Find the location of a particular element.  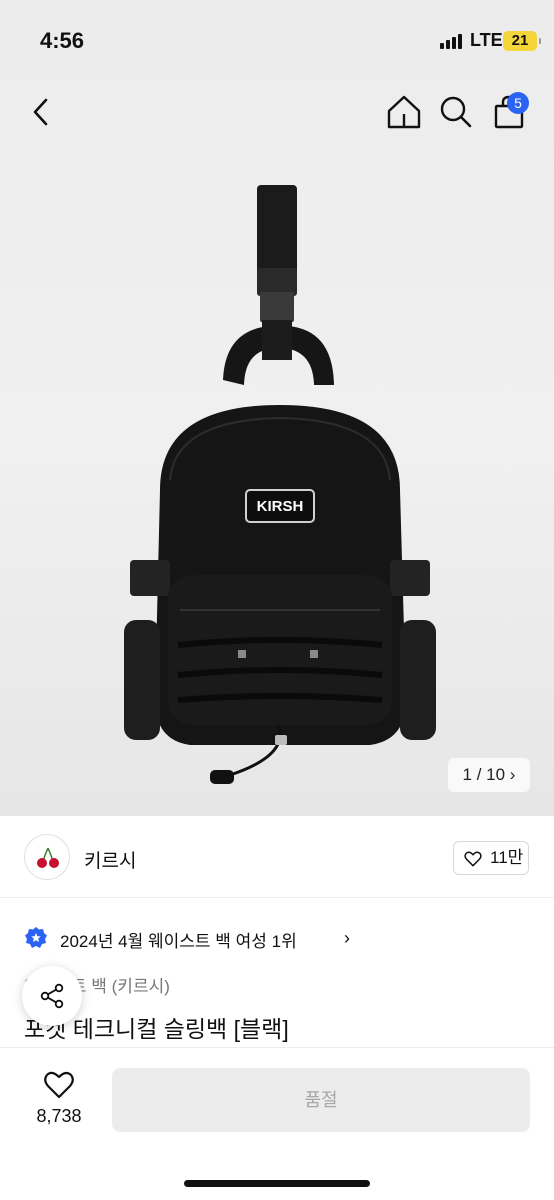

back-button is located at coordinates (42, 112).